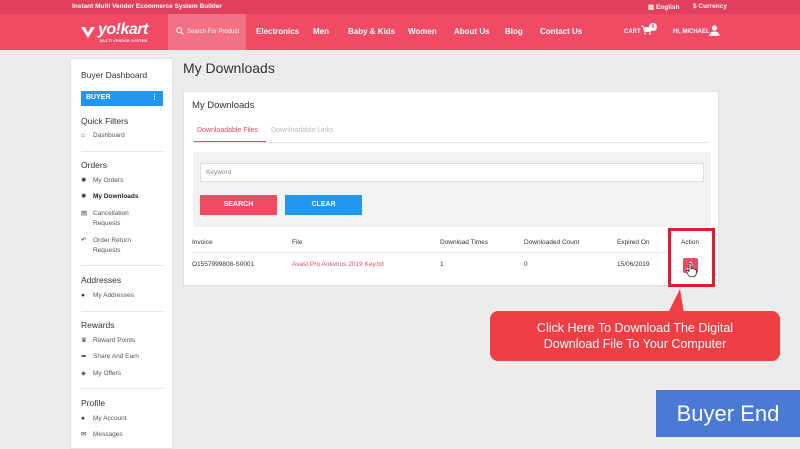  I want to click on cell-downloaded-count: 0, so click(526, 264).